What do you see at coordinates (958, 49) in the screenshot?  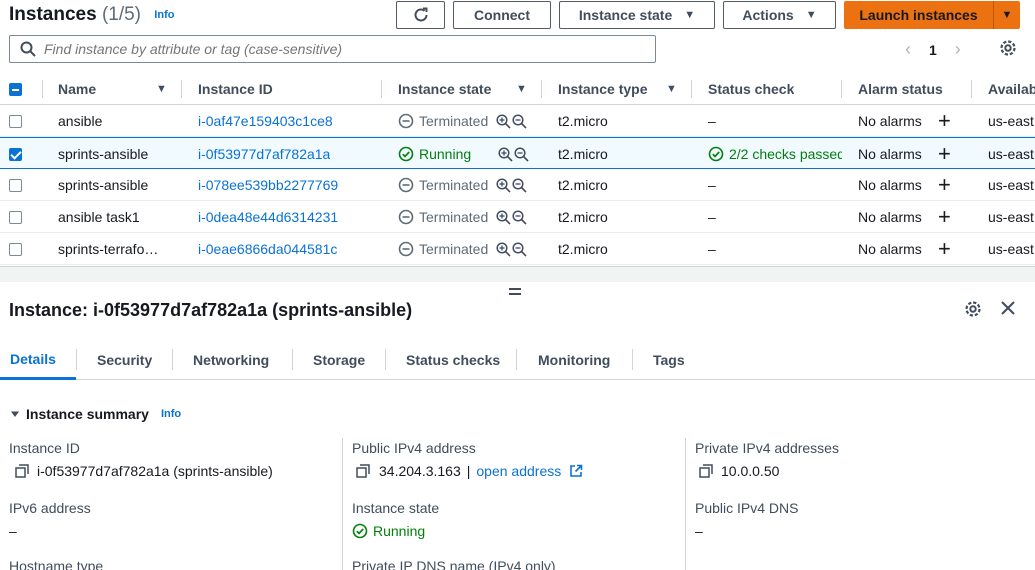 I see `chevron-right-icon: ›` at bounding box center [958, 49].